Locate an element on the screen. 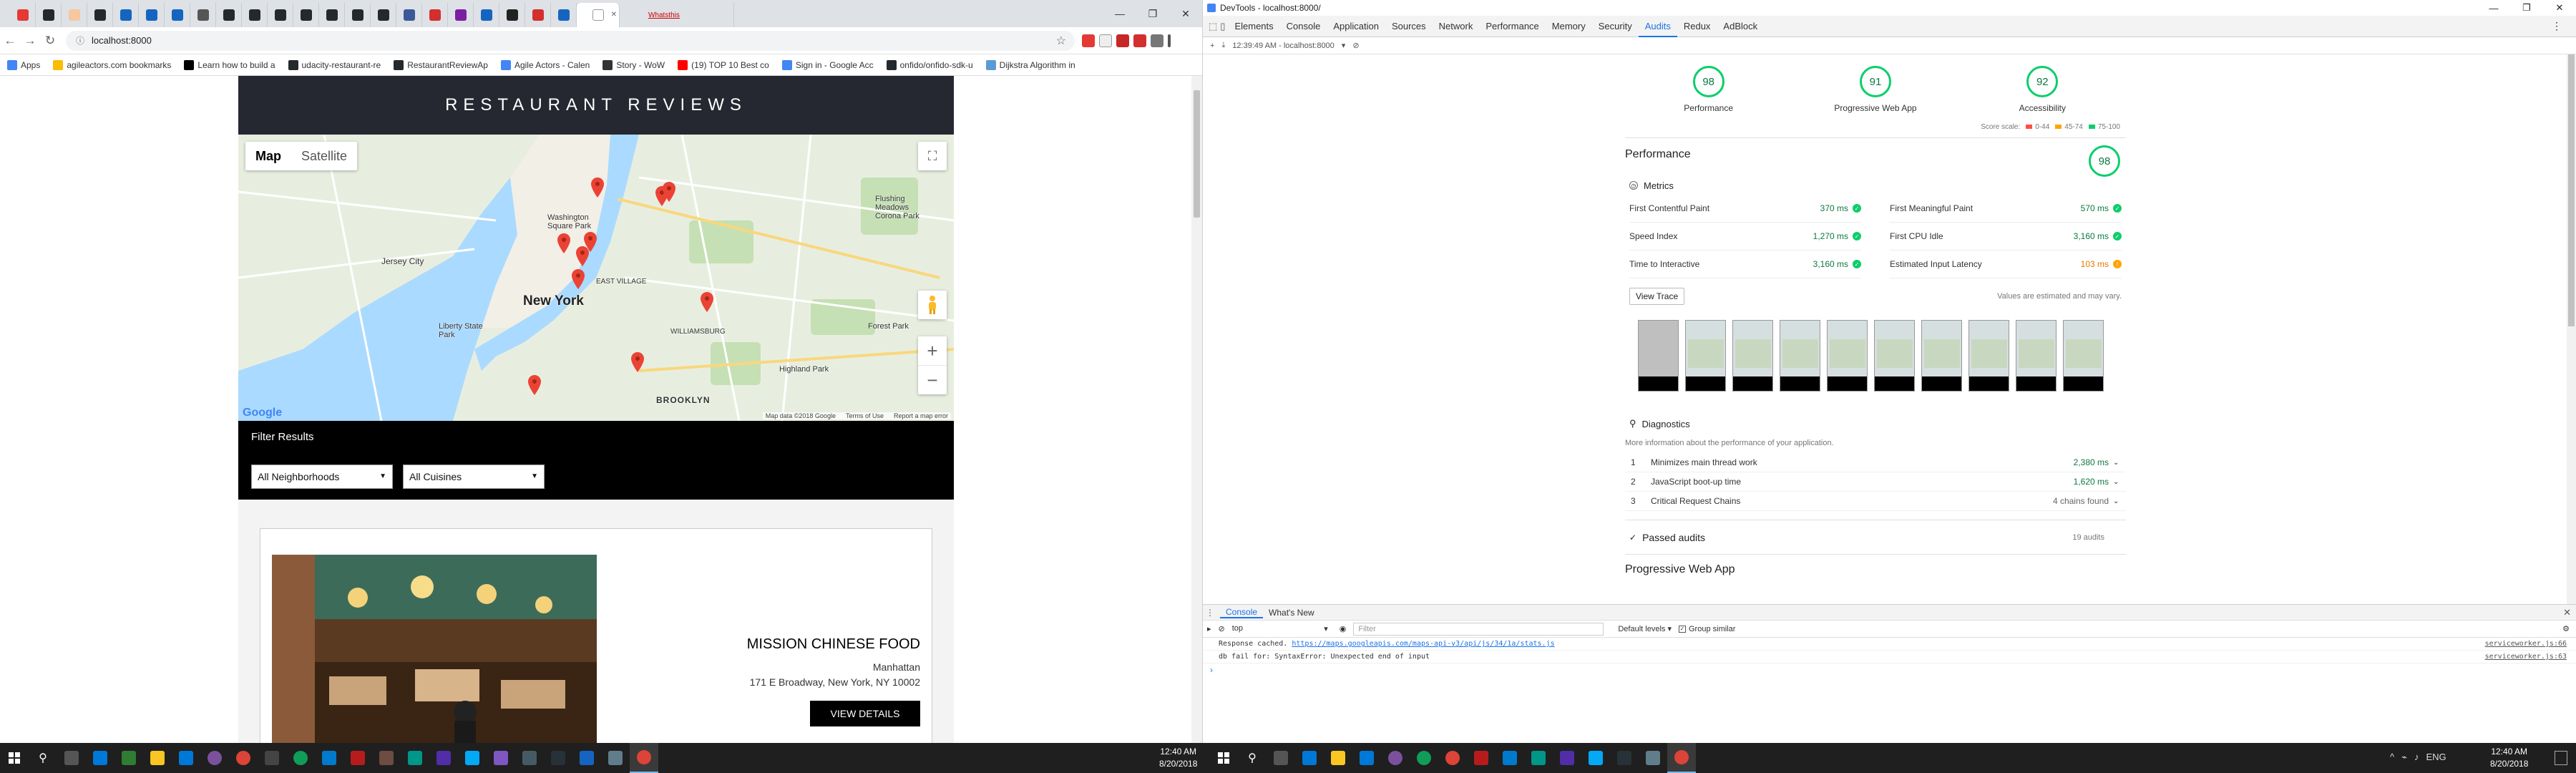  view-trace-button: View Trace is located at coordinates (1657, 296).